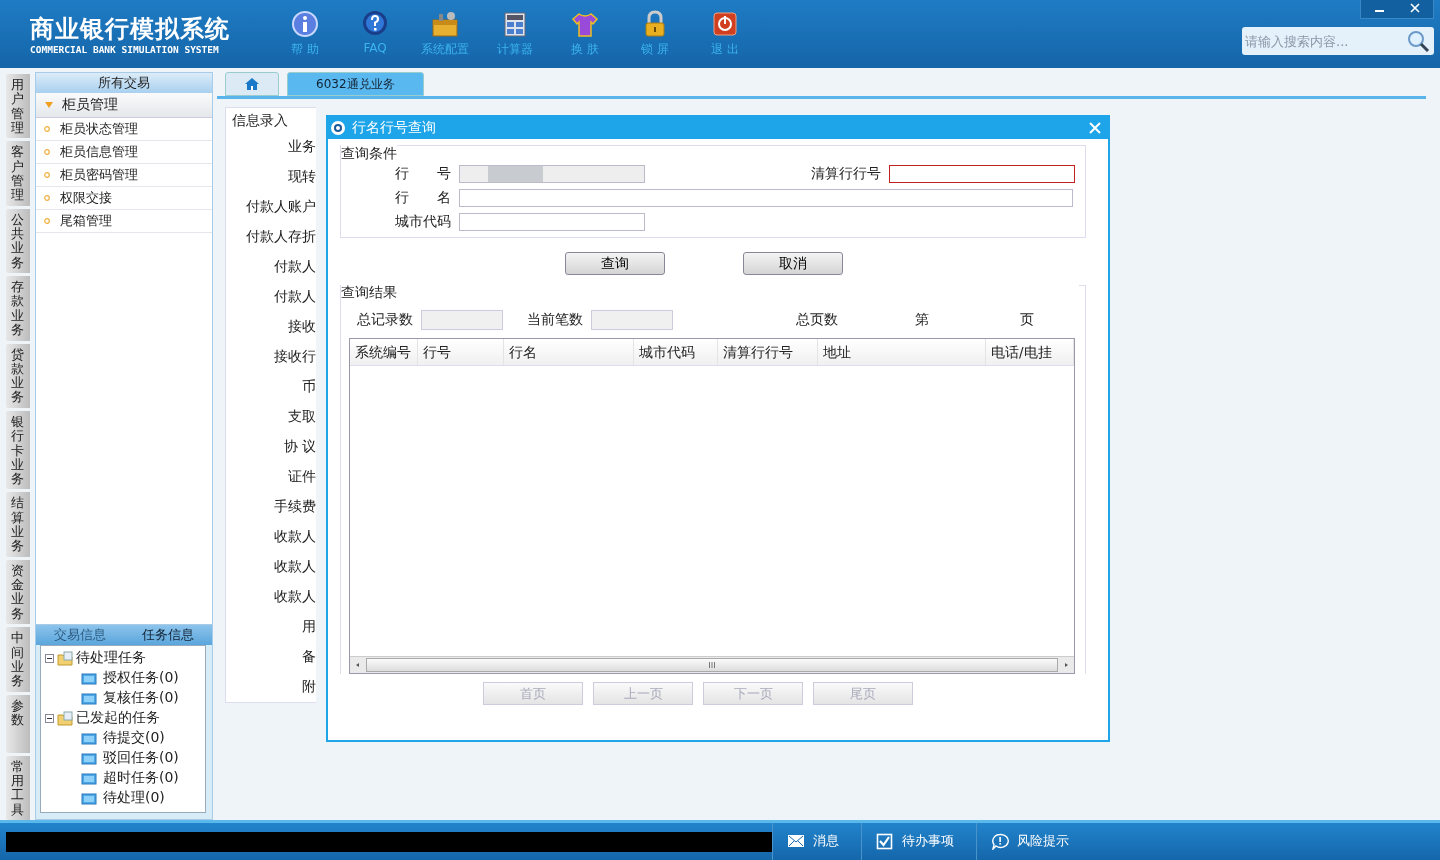  I want to click on tree-node: 复核任务(0), so click(123, 698).